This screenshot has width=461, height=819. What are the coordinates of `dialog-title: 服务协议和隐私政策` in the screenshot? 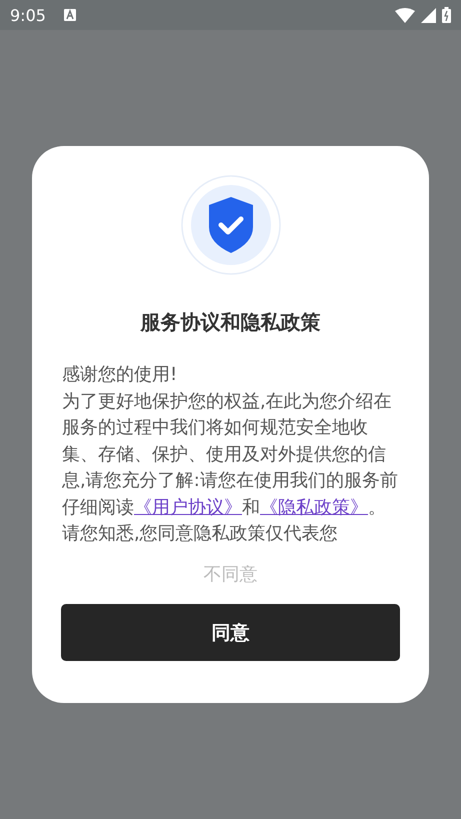 It's located at (230, 322).